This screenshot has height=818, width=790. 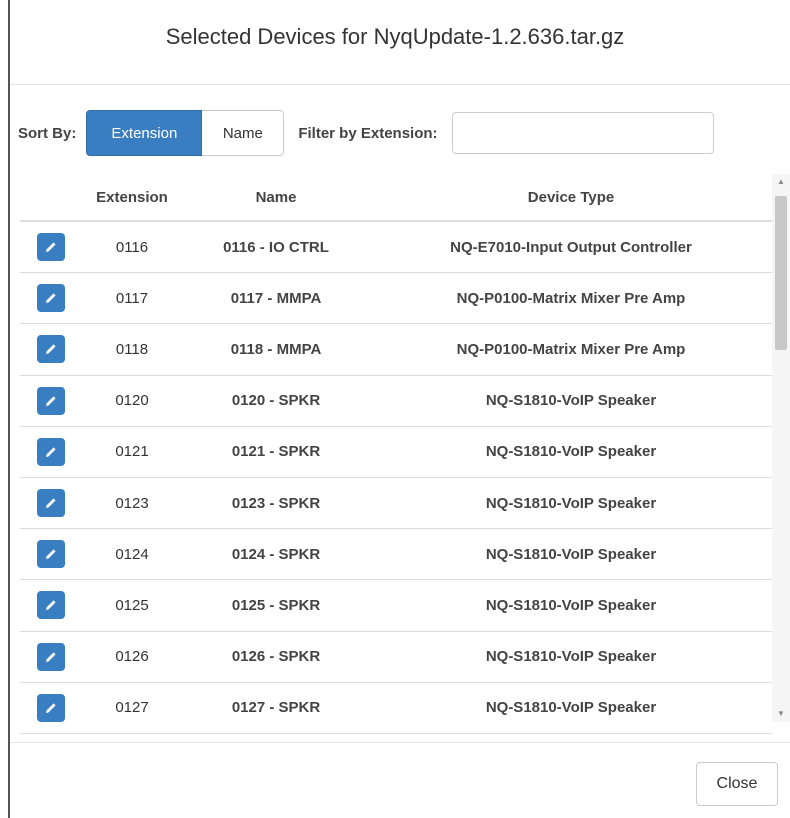 I want to click on extension-cell: 0121, so click(x=132, y=452).